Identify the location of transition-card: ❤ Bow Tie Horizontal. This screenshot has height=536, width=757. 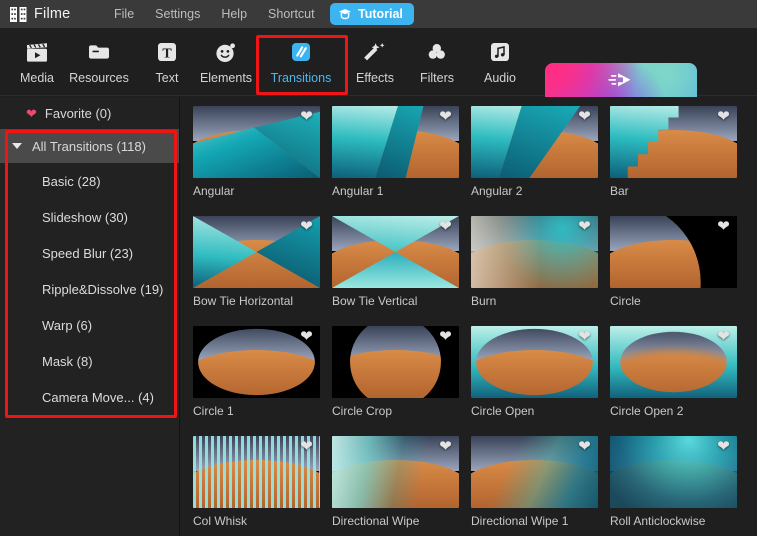
(256, 262).